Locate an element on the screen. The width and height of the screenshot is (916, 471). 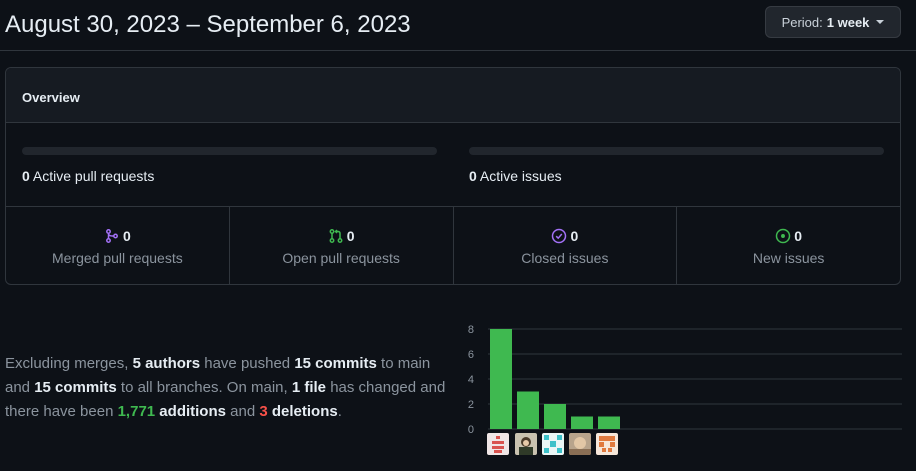
closed-issues-count: 0 is located at coordinates (574, 236).